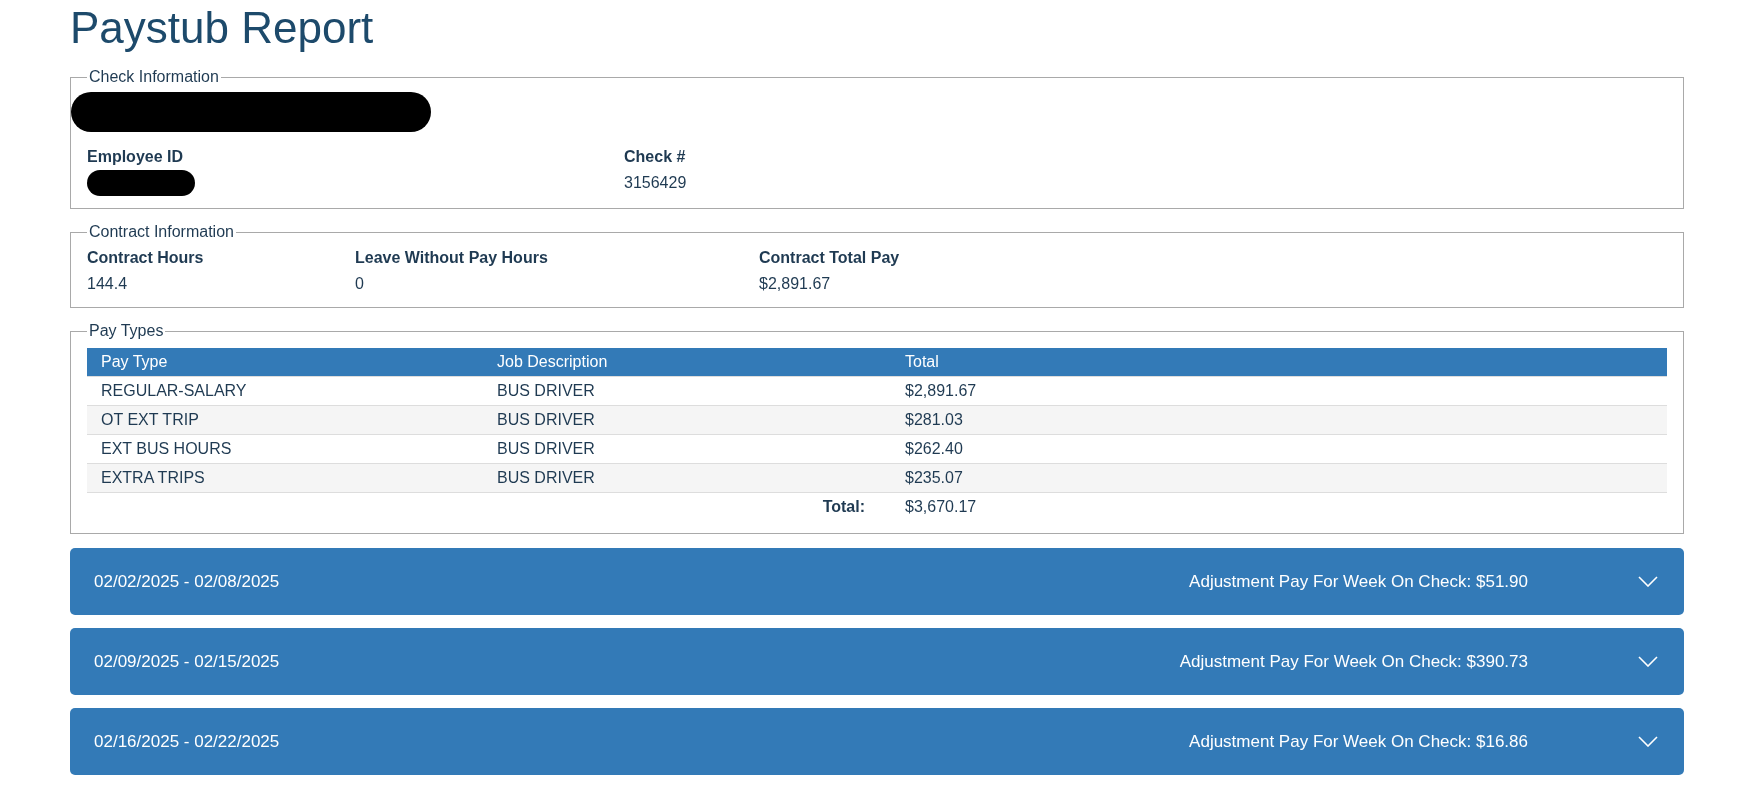 The image size is (1755, 786). I want to click on table-cell: EXTRA TRIPS, so click(285, 478).